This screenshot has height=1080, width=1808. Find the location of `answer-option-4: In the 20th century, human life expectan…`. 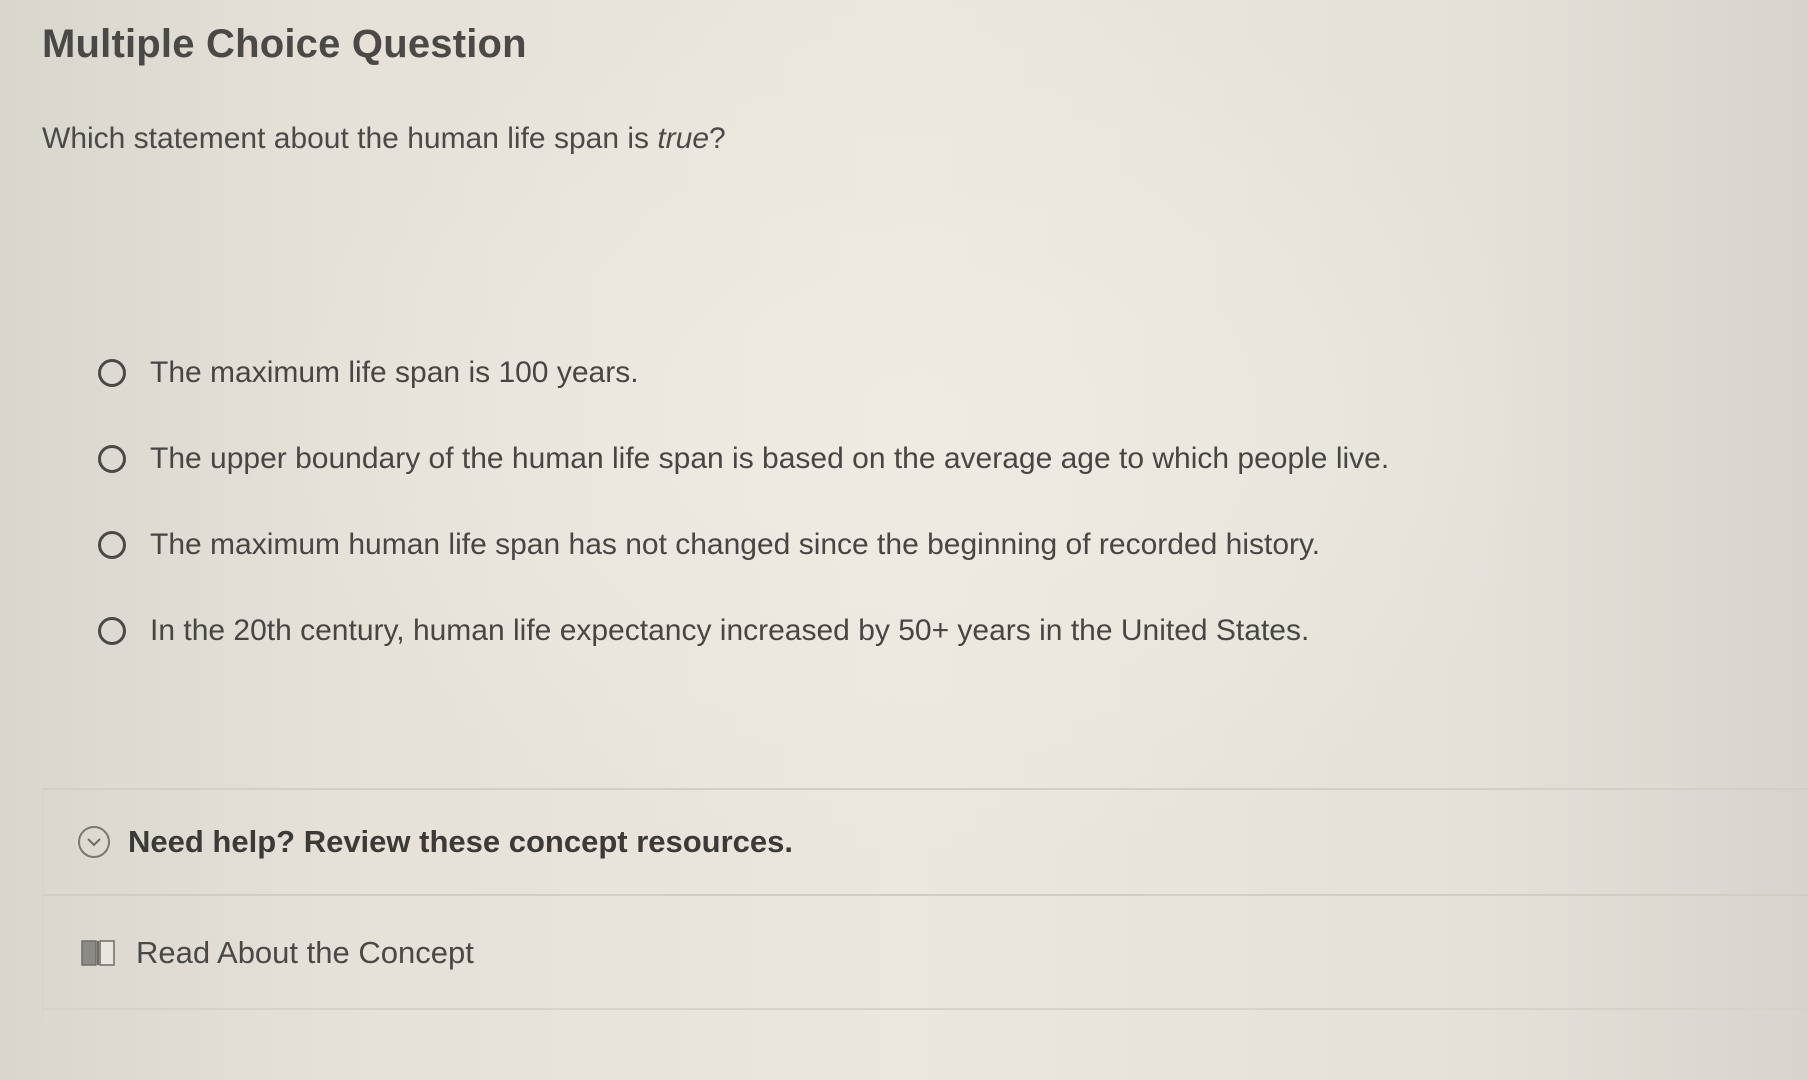

answer-option-4: In the 20th century, human life expectan… is located at coordinates (898, 631).